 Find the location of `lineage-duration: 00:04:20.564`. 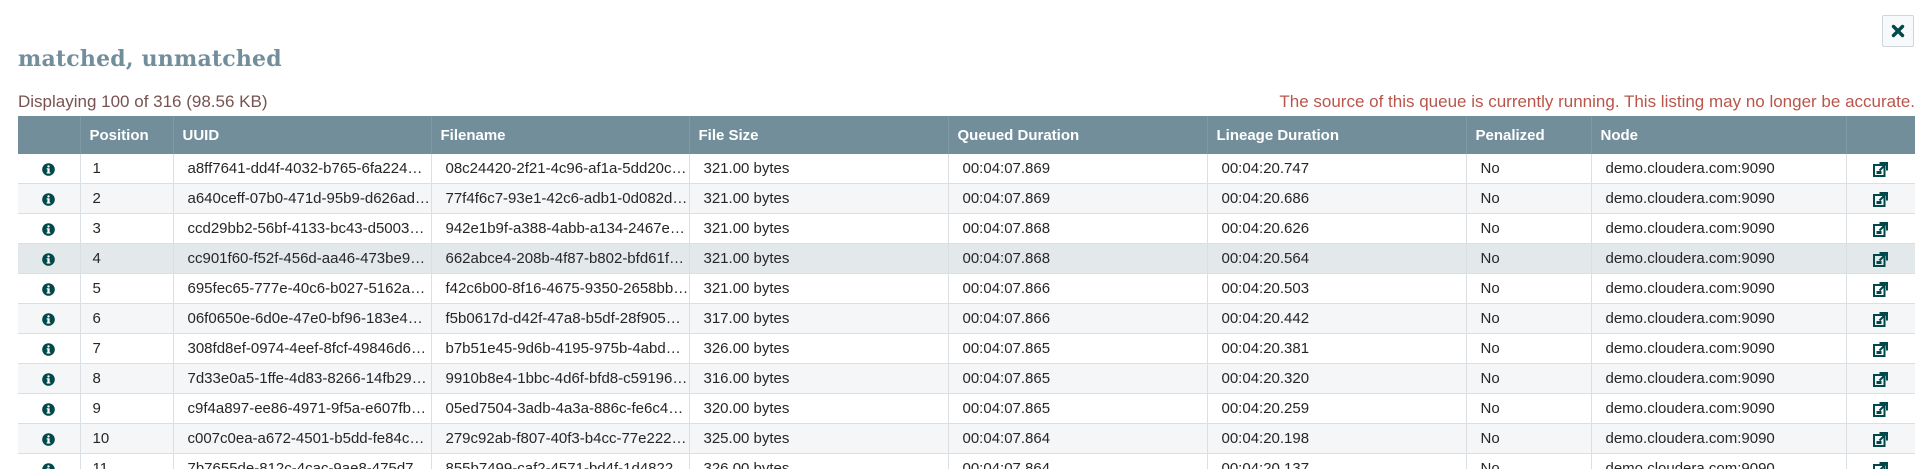

lineage-duration: 00:04:20.564 is located at coordinates (1337, 258).